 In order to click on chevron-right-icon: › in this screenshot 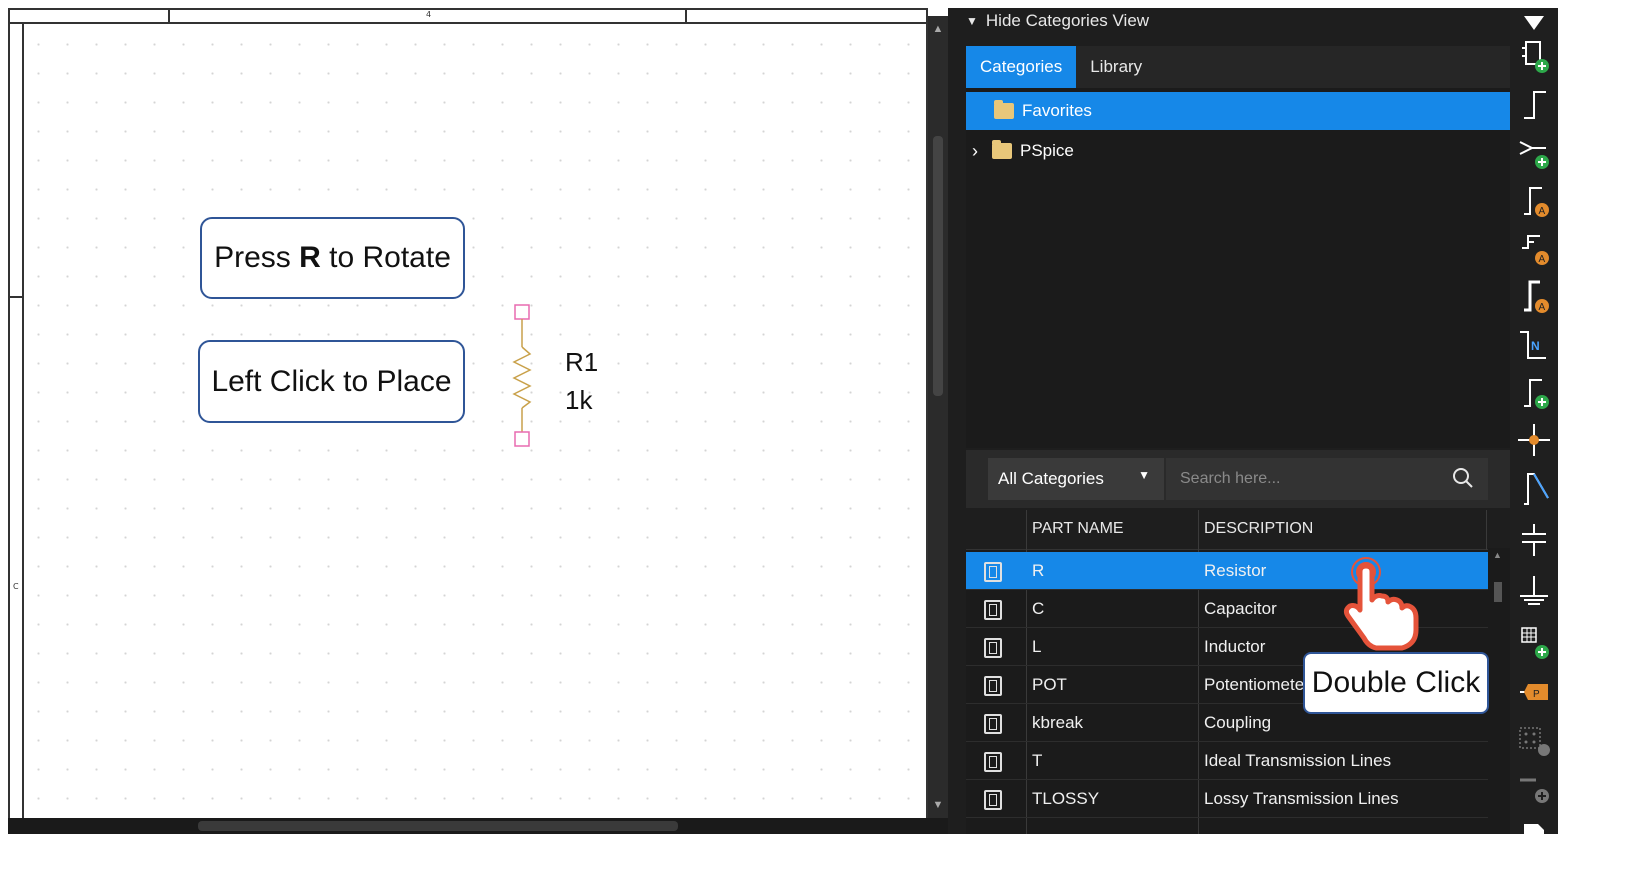, I will do `click(980, 151)`.